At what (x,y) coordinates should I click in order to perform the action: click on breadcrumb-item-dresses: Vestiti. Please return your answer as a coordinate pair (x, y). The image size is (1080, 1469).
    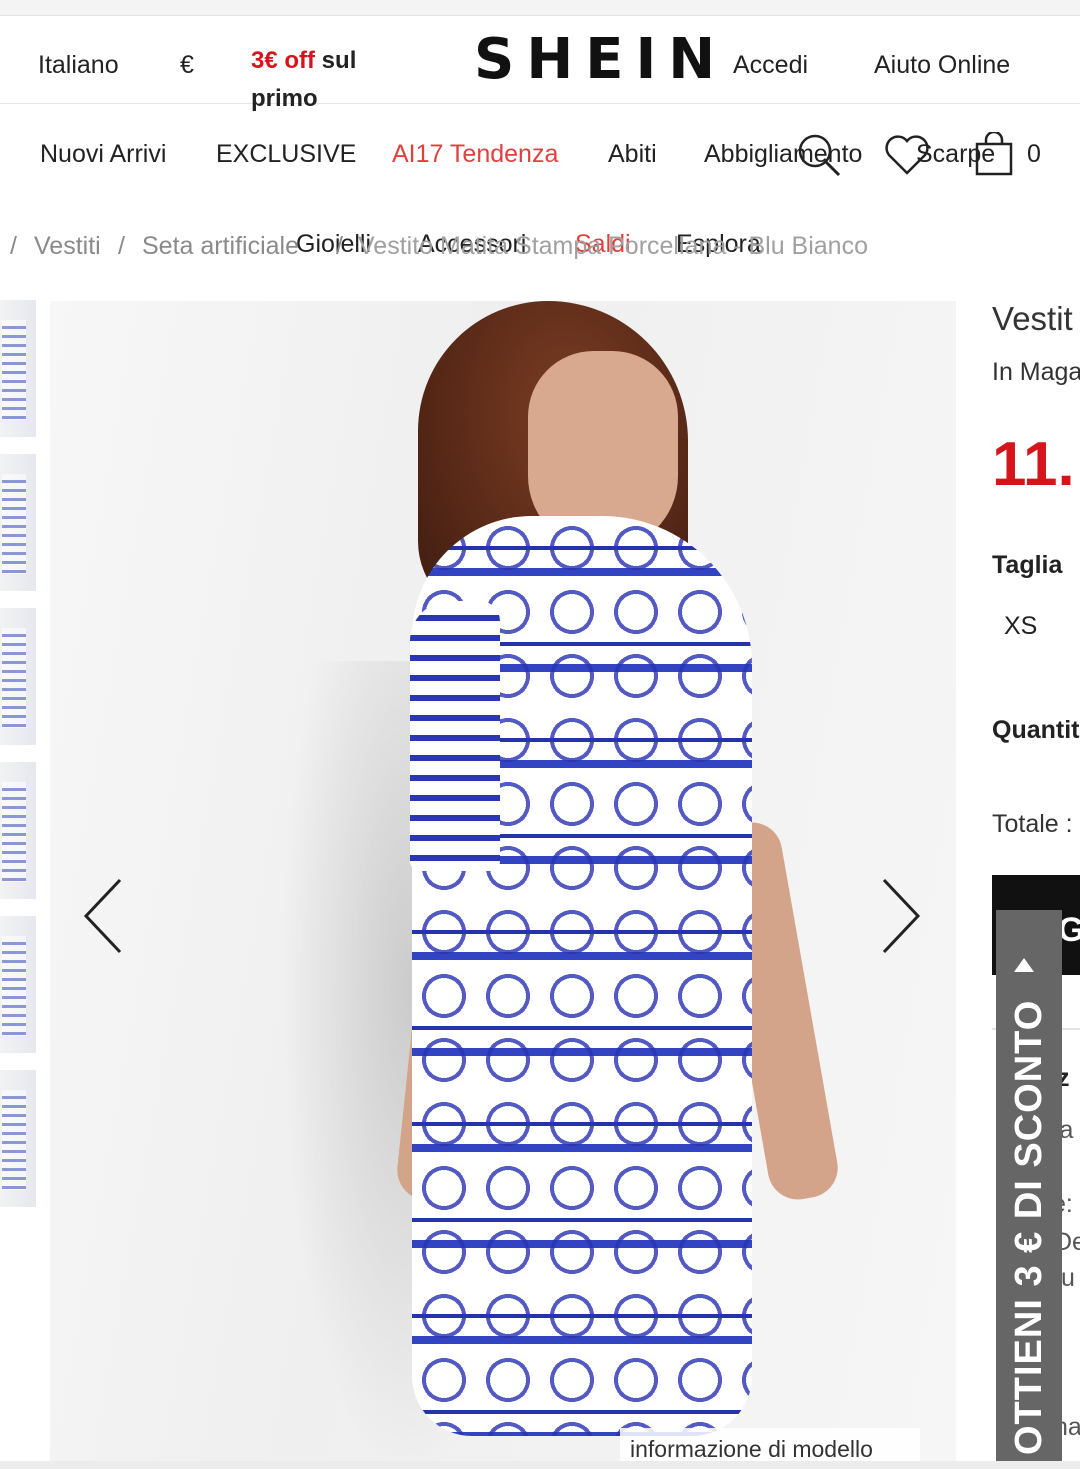
    Looking at the image, I should click on (67, 246).